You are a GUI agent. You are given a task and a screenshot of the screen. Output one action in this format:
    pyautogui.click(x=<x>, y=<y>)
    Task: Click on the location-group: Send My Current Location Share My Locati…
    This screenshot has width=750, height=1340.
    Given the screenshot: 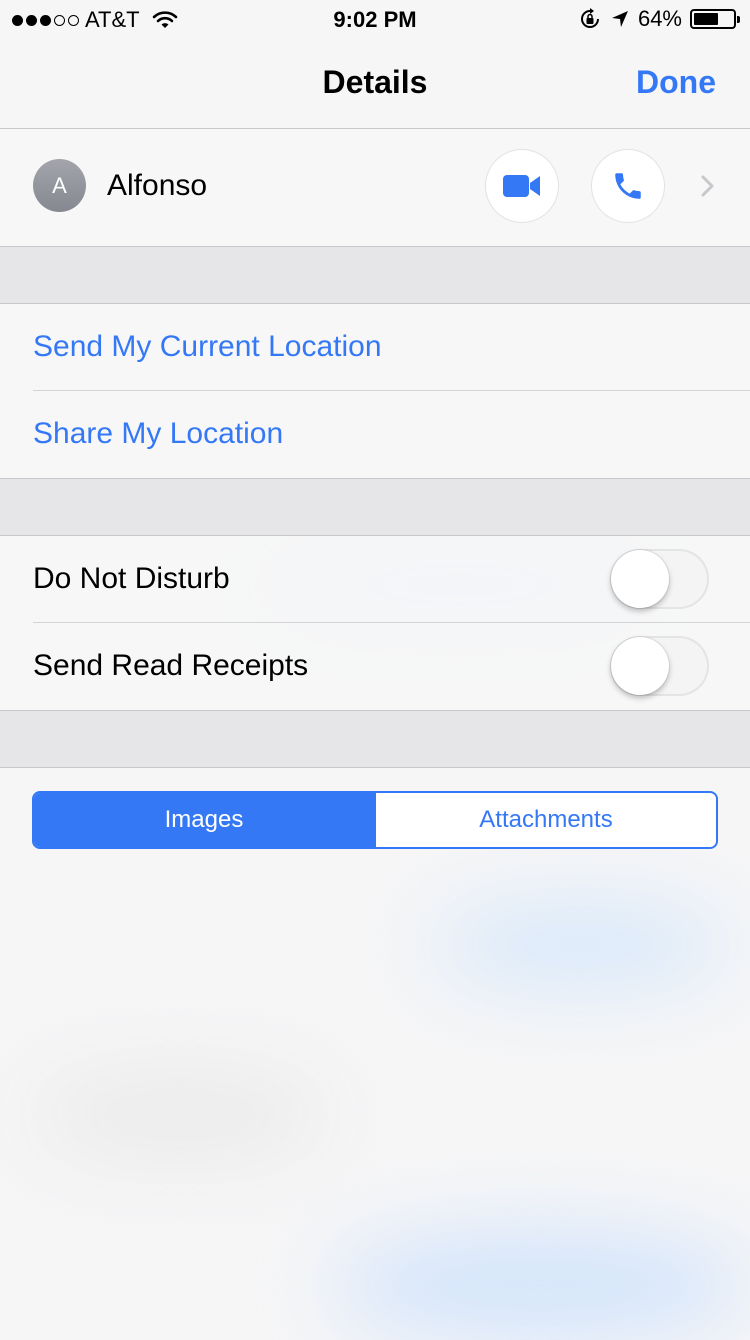 What is the action you would take?
    pyautogui.click(x=375, y=391)
    